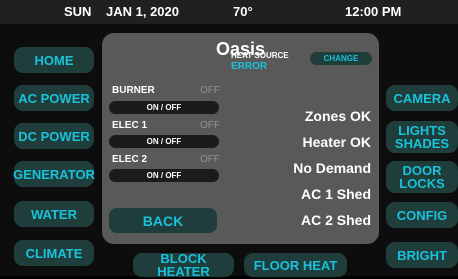 This screenshot has width=458, height=279. Describe the element at coordinates (130, 159) in the screenshot. I see `elec2-label: ELEC 2` at that location.